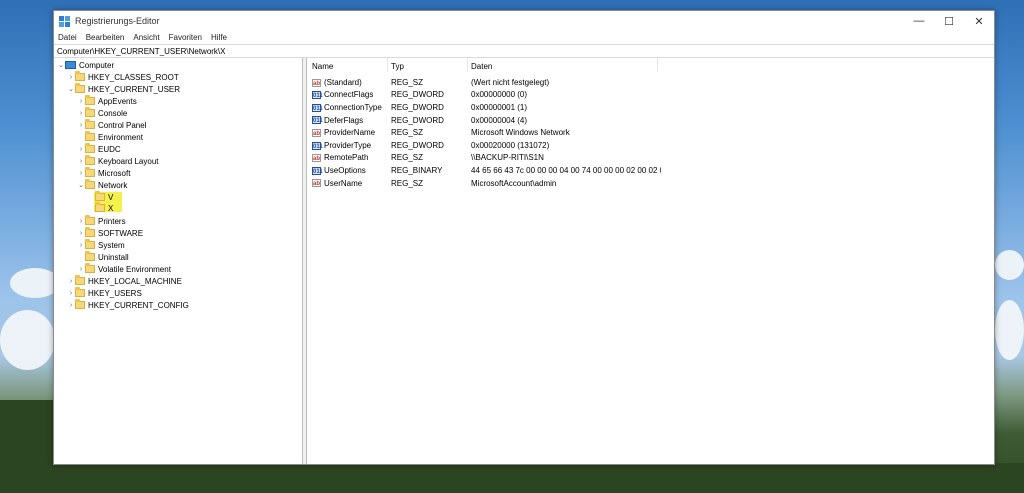 Image resolution: width=1024 pixels, height=493 pixels. I want to click on table-row: 011DeferFlags REG_DWORD 0x00000004 (4), so click(650, 120).